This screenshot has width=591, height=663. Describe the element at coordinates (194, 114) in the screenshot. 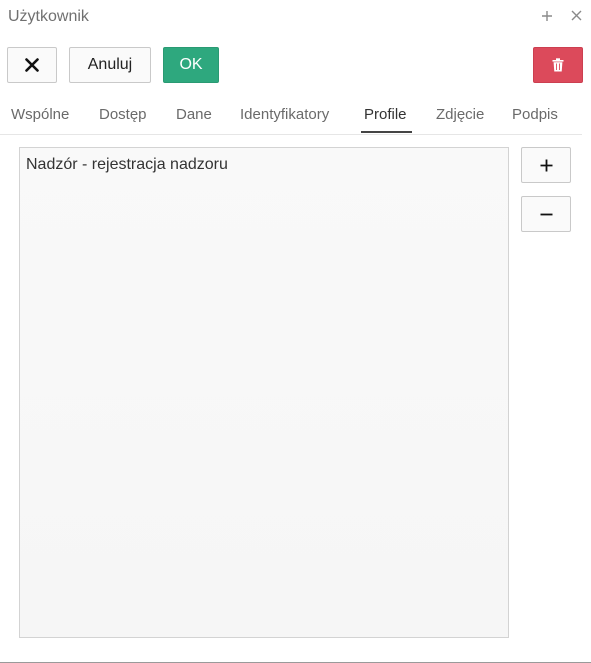

I see `tab-dane: Dane` at that location.